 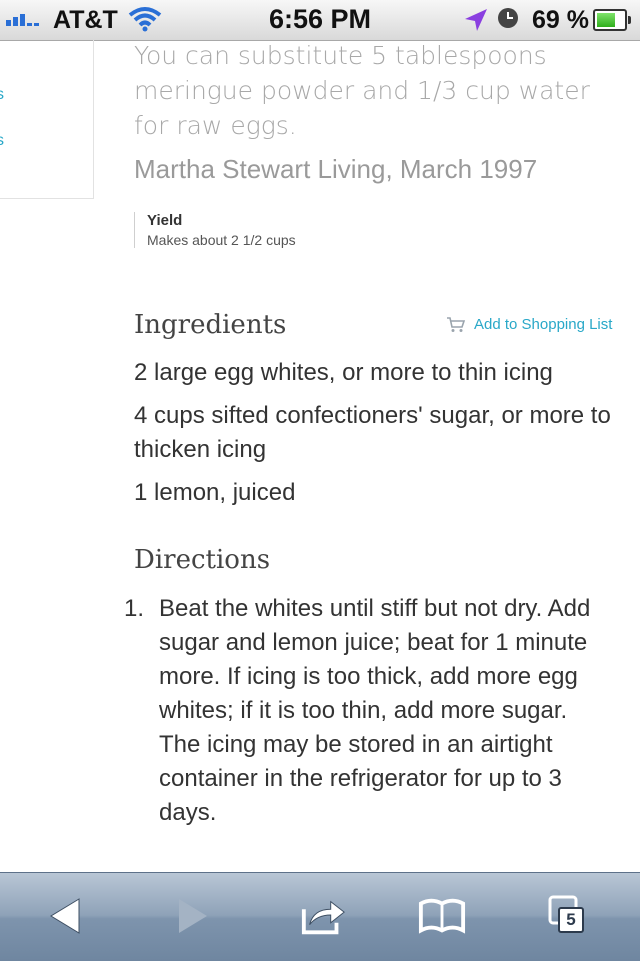 I want to click on tabs-count-badge: 5, so click(x=571, y=920).